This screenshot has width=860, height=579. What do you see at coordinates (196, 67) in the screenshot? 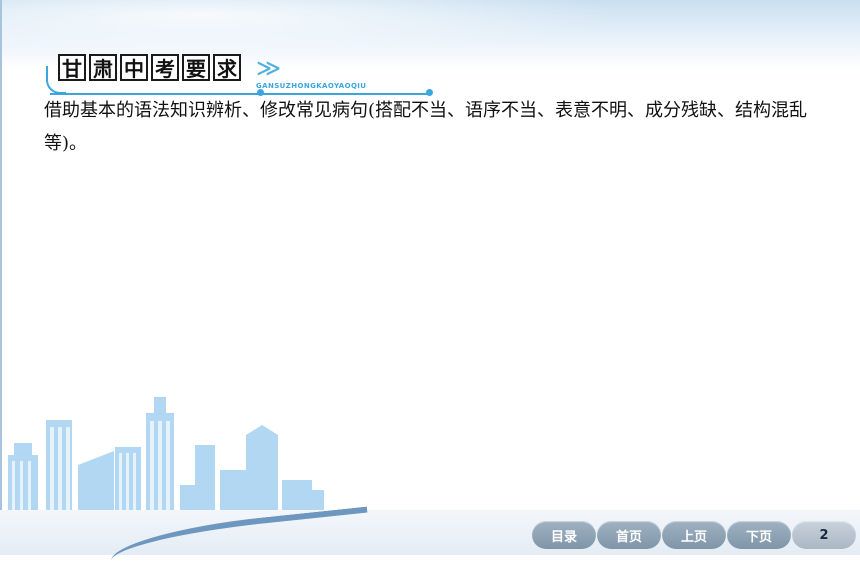
I see `banner-char: 要` at bounding box center [196, 67].